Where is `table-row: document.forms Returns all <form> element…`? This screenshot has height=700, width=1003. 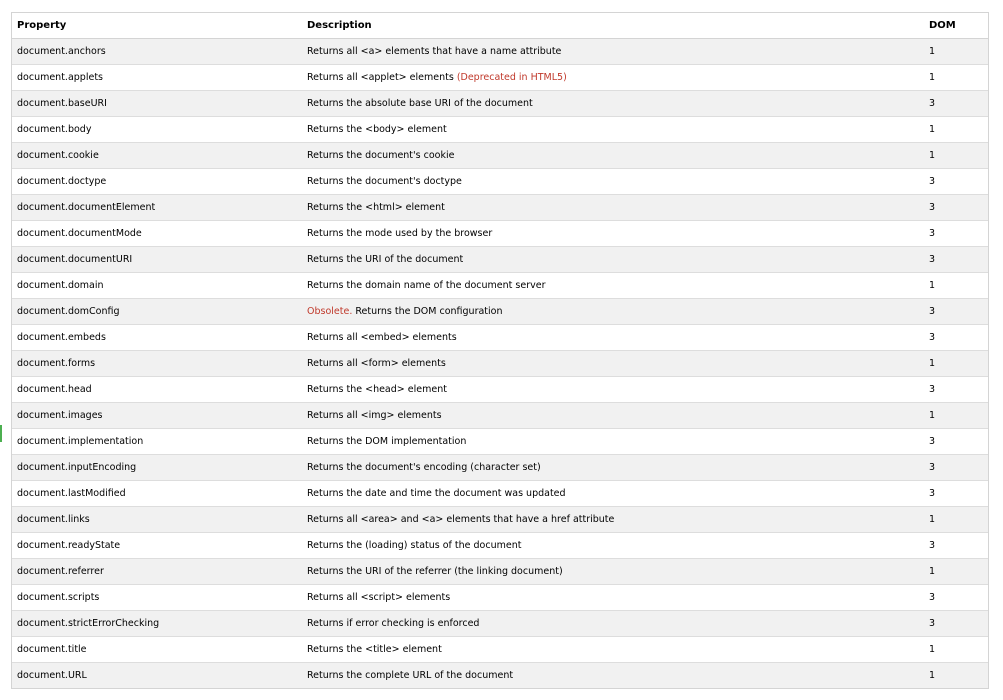
table-row: document.forms Returns all <form> element… is located at coordinates (500, 363).